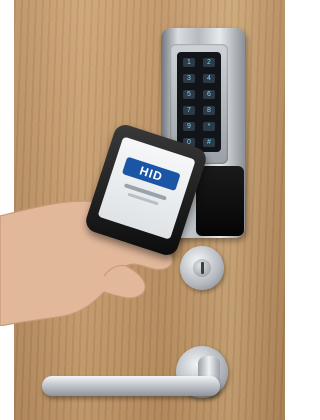  What do you see at coordinates (202, 268) in the screenshot?
I see `keyway-icon` at bounding box center [202, 268].